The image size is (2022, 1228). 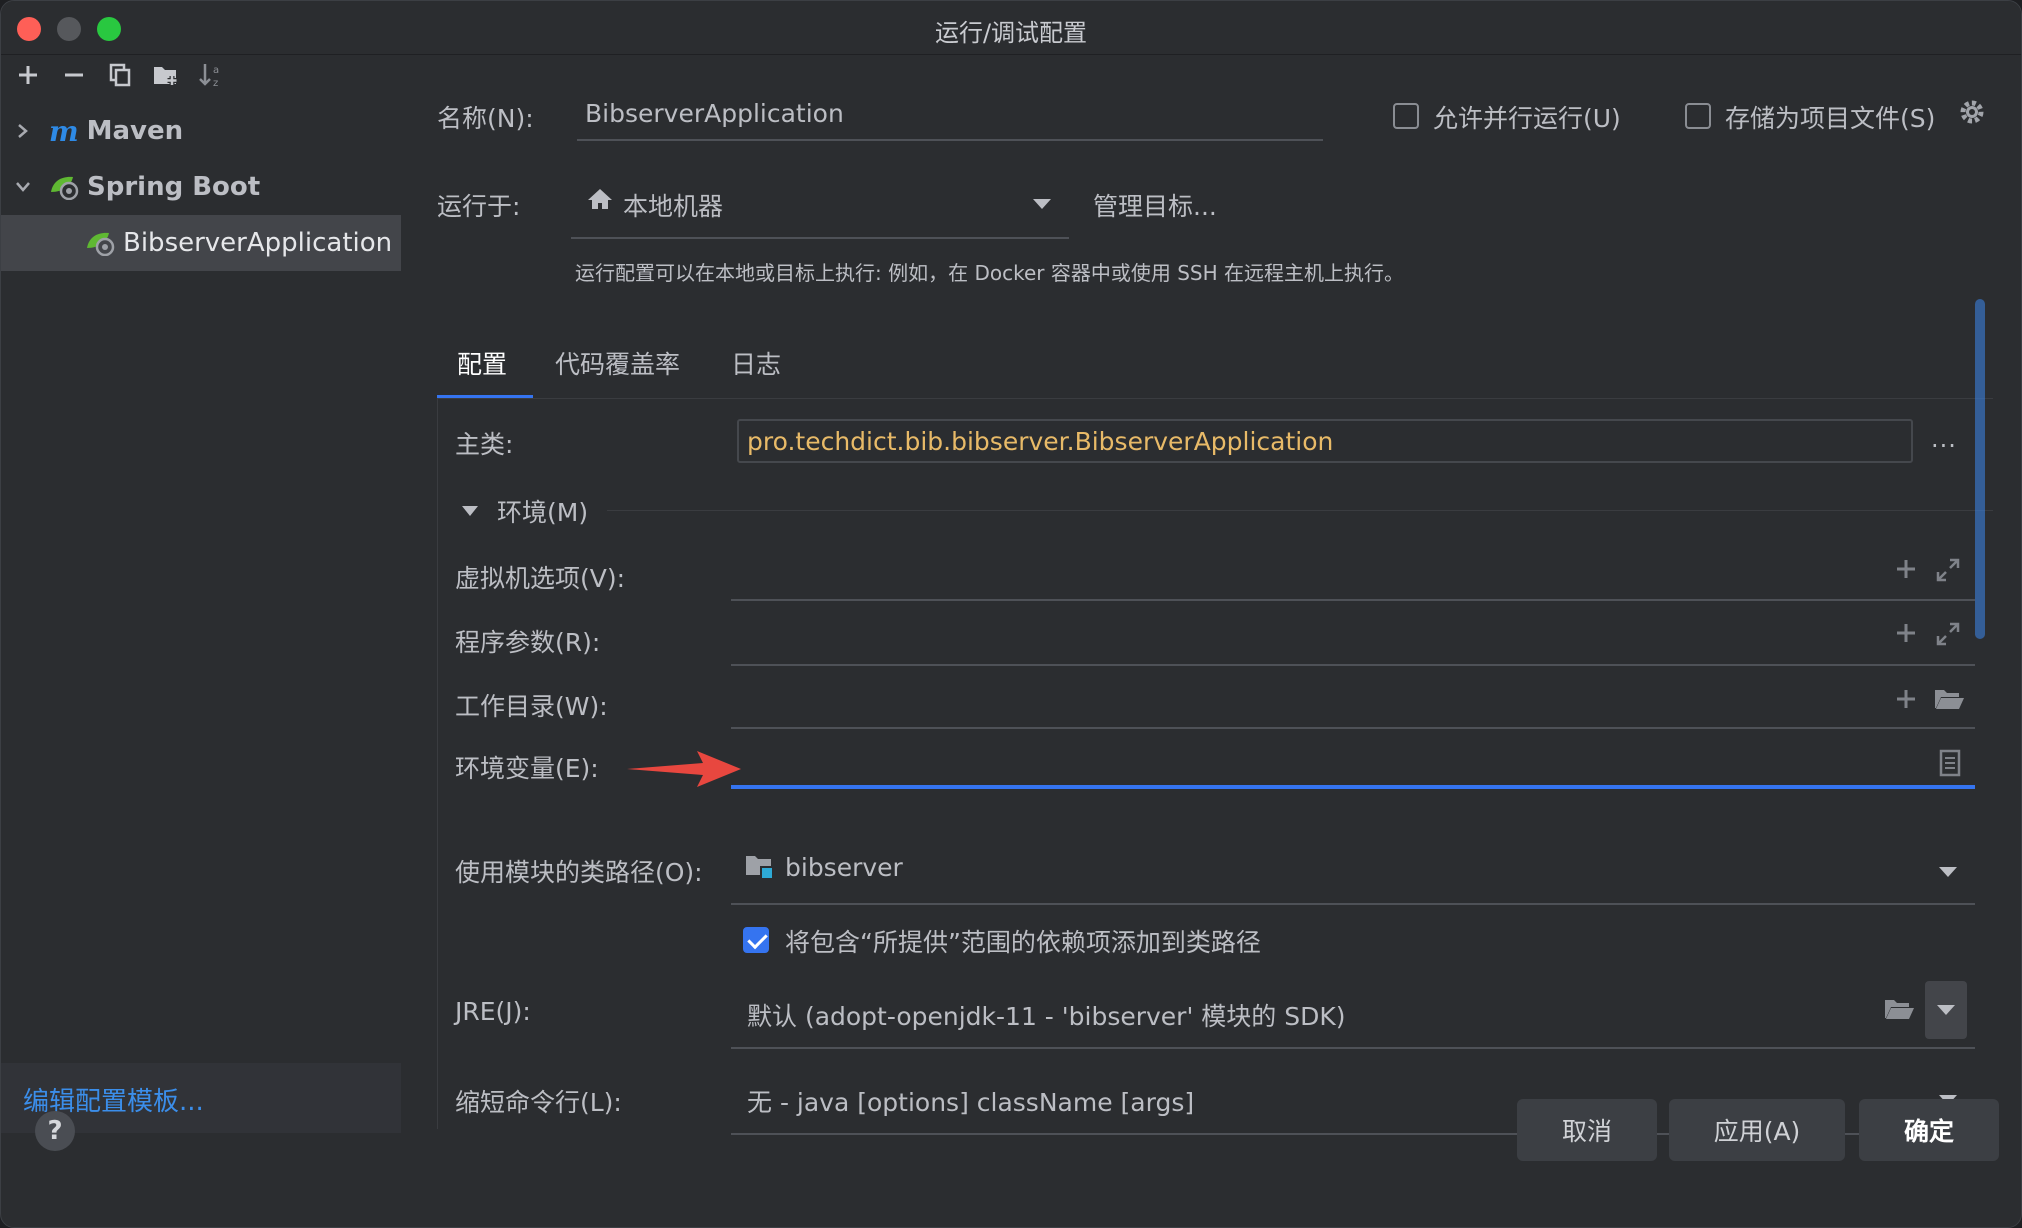 I want to click on home-icon, so click(x=600, y=202).